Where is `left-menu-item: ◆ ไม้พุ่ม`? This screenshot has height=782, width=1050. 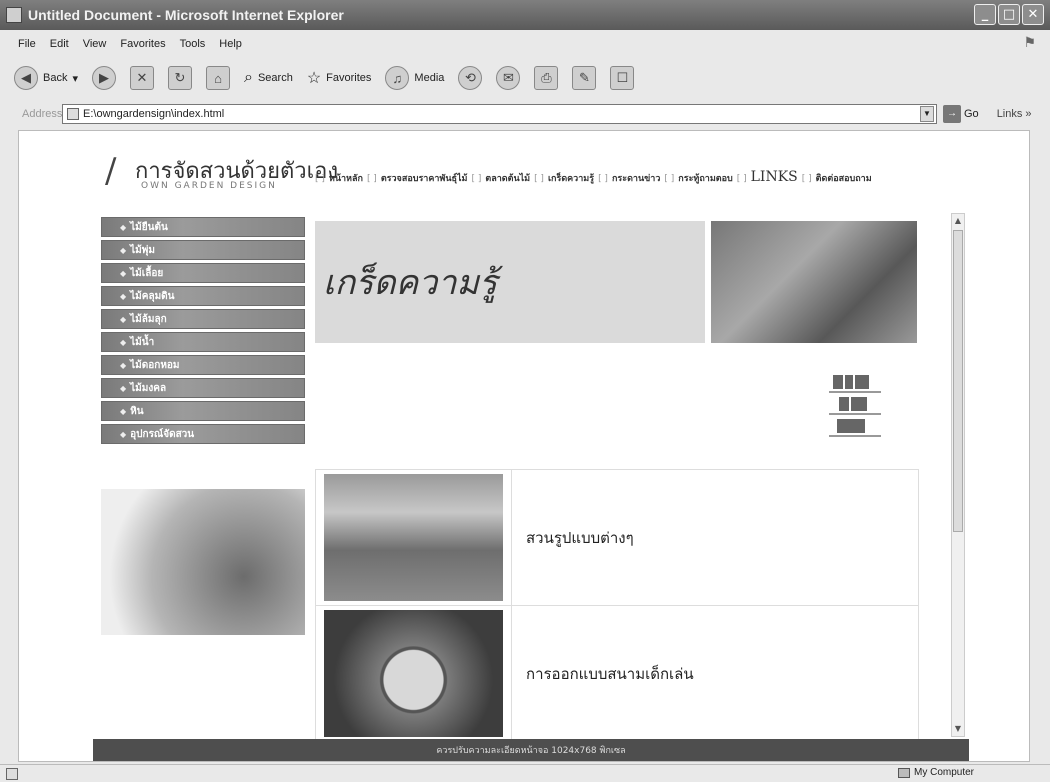
left-menu-item: ◆ ไม้พุ่ม is located at coordinates (203, 250).